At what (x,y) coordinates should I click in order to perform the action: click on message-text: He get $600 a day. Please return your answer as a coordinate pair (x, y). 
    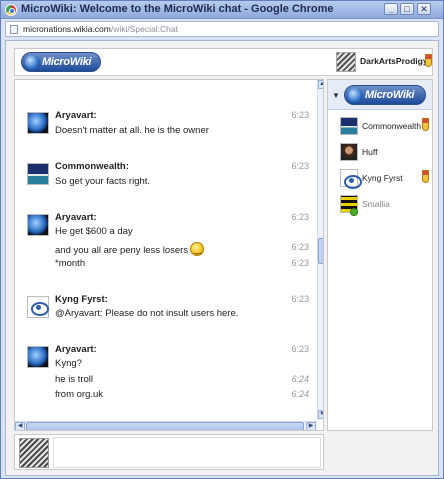
    Looking at the image, I should click on (94, 231).